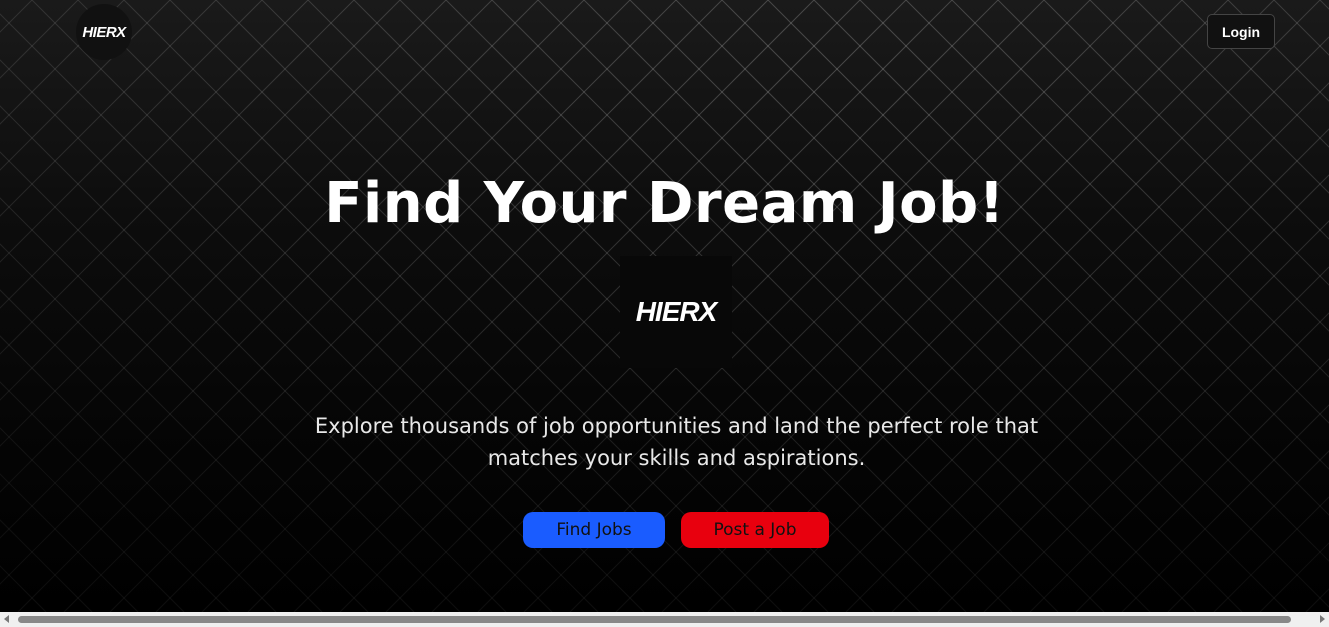 The height and width of the screenshot is (627, 1329). Describe the element at coordinates (594, 530) in the screenshot. I see `find-jobs-button: Find Jobs` at that location.